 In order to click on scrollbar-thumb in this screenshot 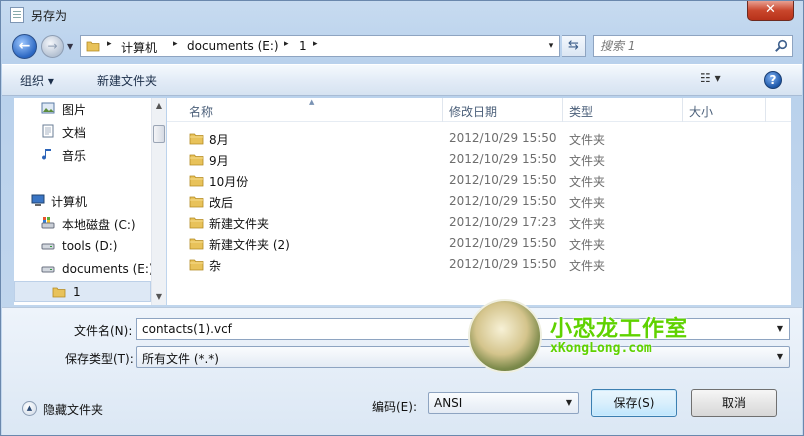, I will do `click(159, 134)`.